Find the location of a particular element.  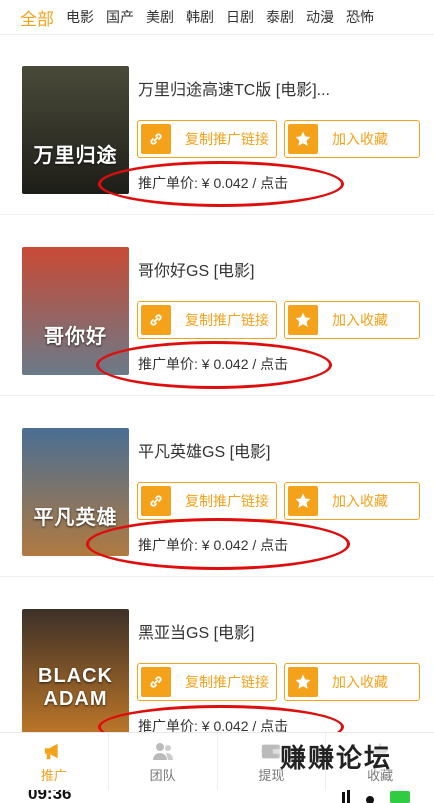

tab-japanese-drama: 日剧 is located at coordinates (240, 17).